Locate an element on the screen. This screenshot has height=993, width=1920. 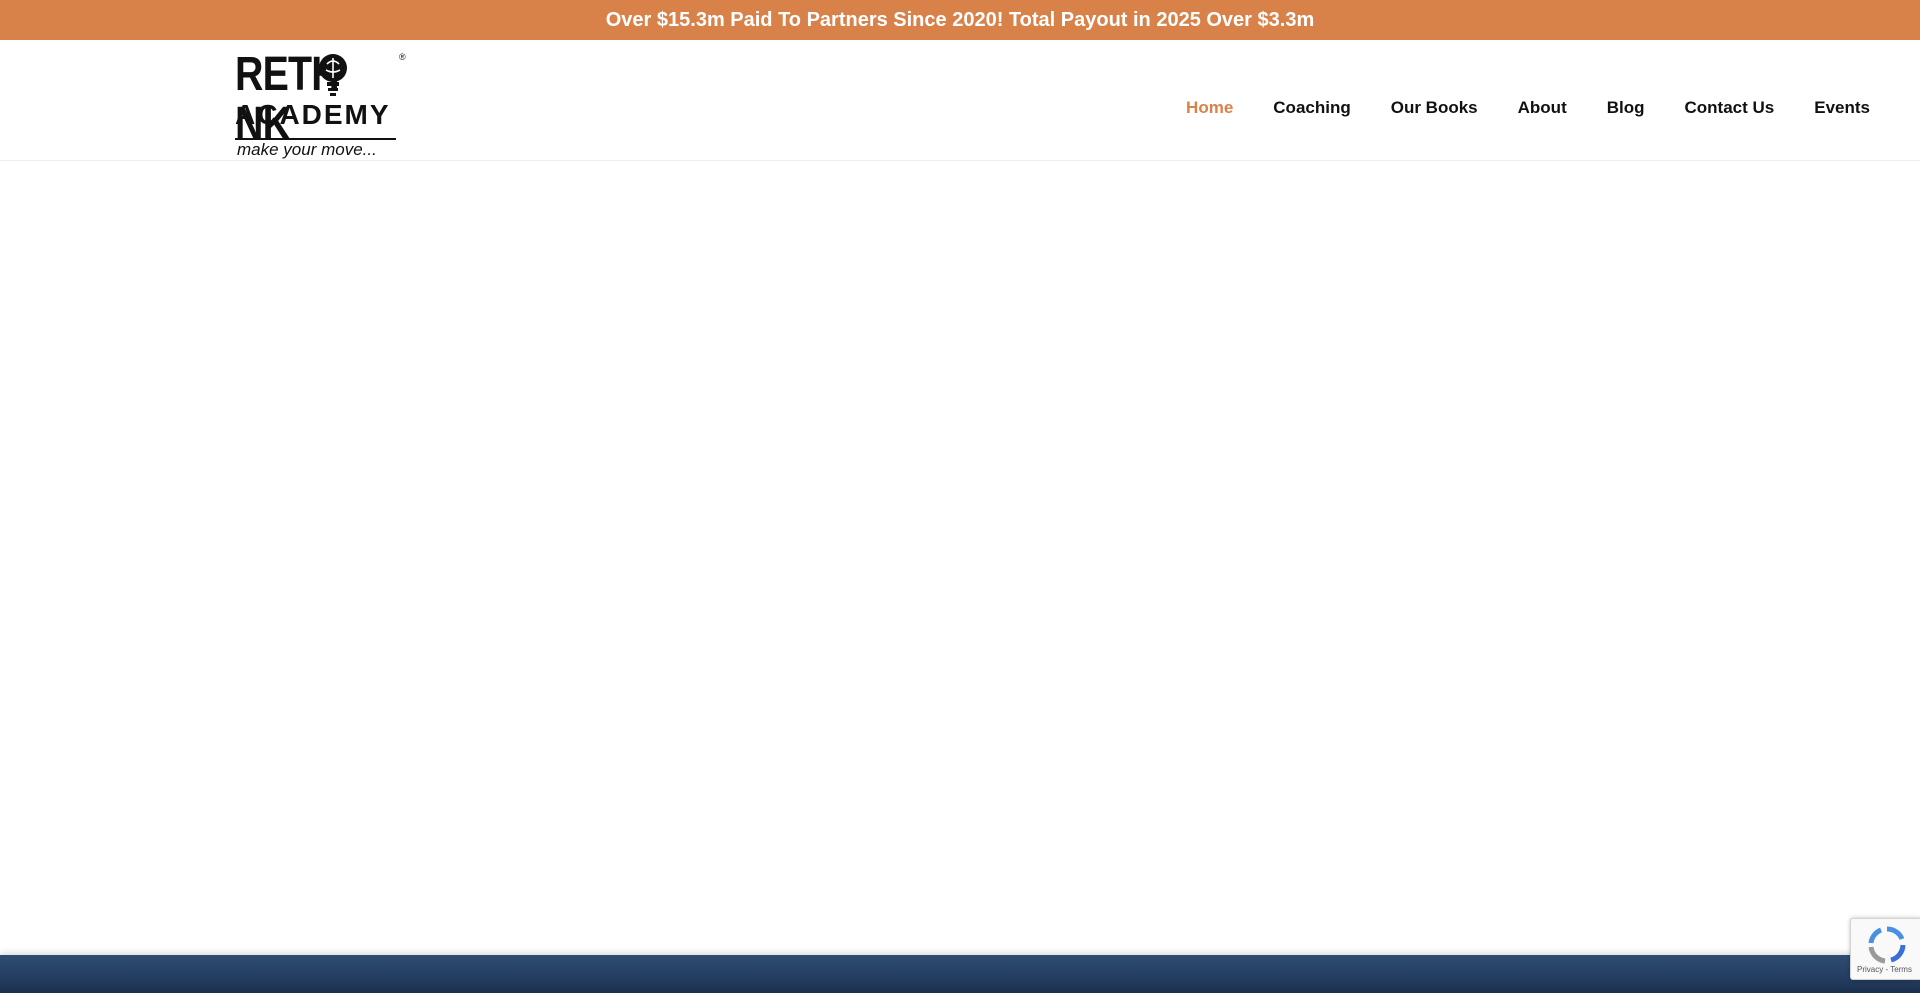
registered-mark: ® is located at coordinates (402, 57).